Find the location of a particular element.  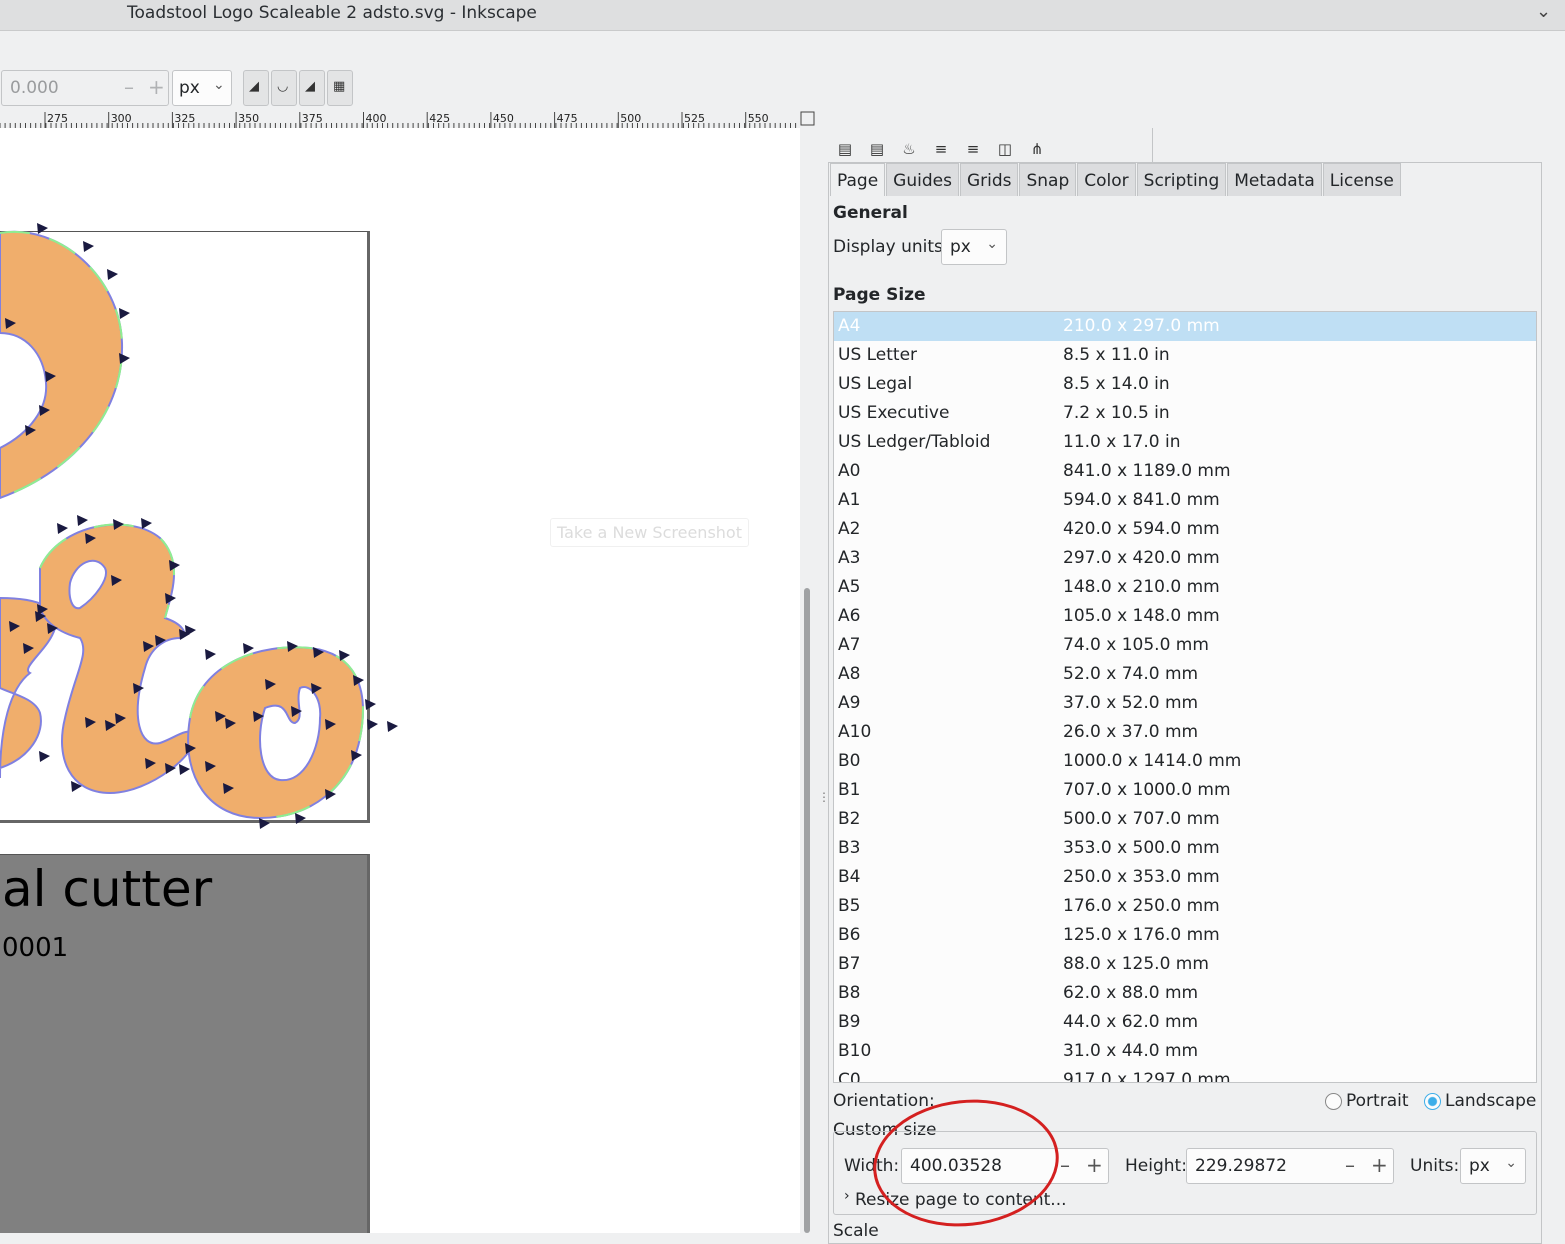

scrollbar-thumb is located at coordinates (807, 910).